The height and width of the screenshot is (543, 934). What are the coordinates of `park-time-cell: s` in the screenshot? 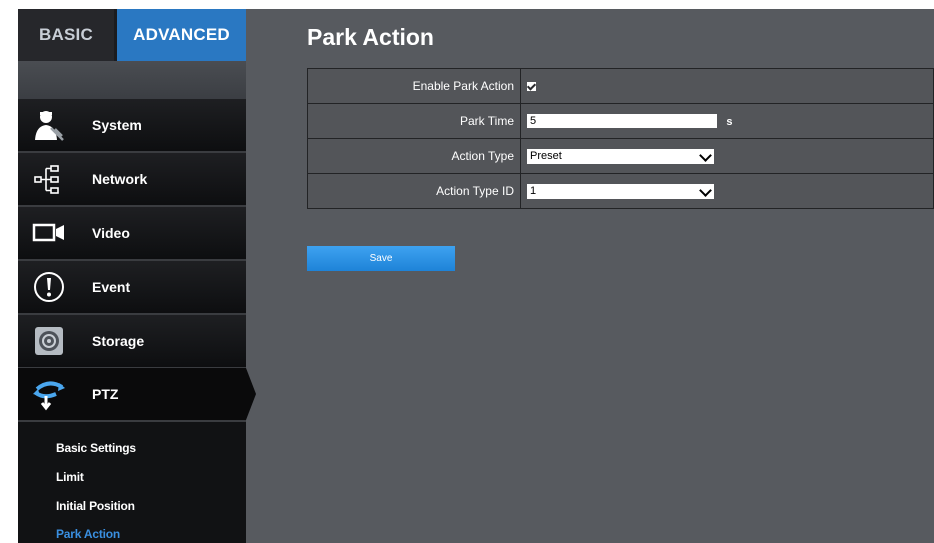 It's located at (727, 121).